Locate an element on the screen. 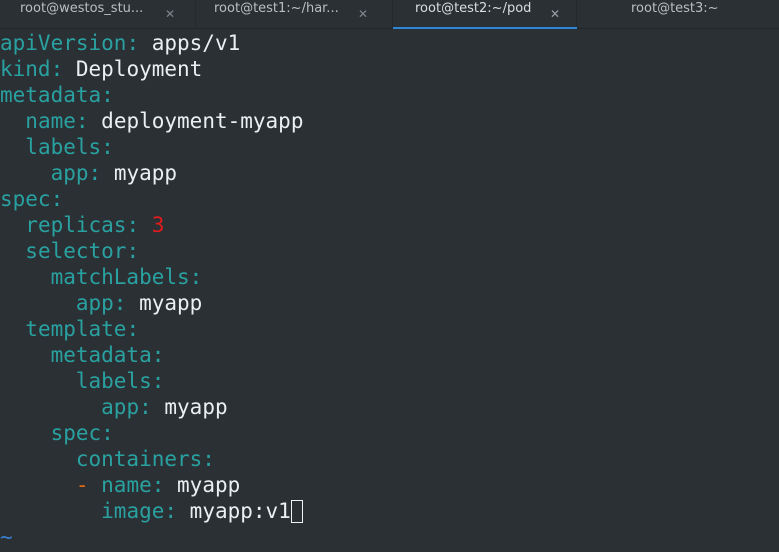 The image size is (779, 552). yaml-value: Deployment is located at coordinates (139, 69).